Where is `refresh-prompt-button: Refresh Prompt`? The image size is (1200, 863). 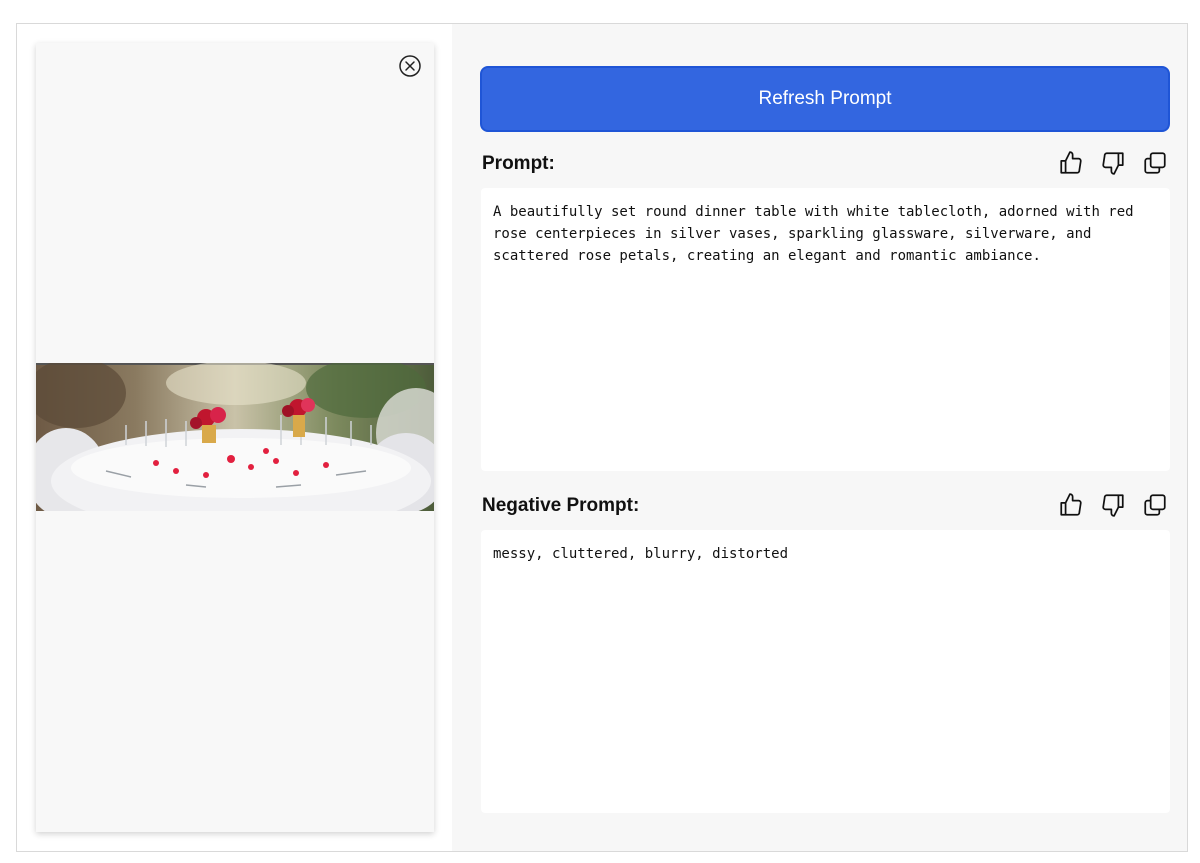
refresh-prompt-button: Refresh Prompt is located at coordinates (825, 99).